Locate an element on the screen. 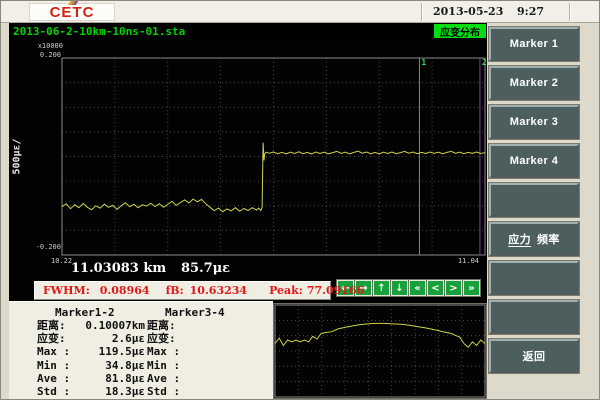 The image size is (600, 400). x-min-label: 10.22 is located at coordinates (62, 261).